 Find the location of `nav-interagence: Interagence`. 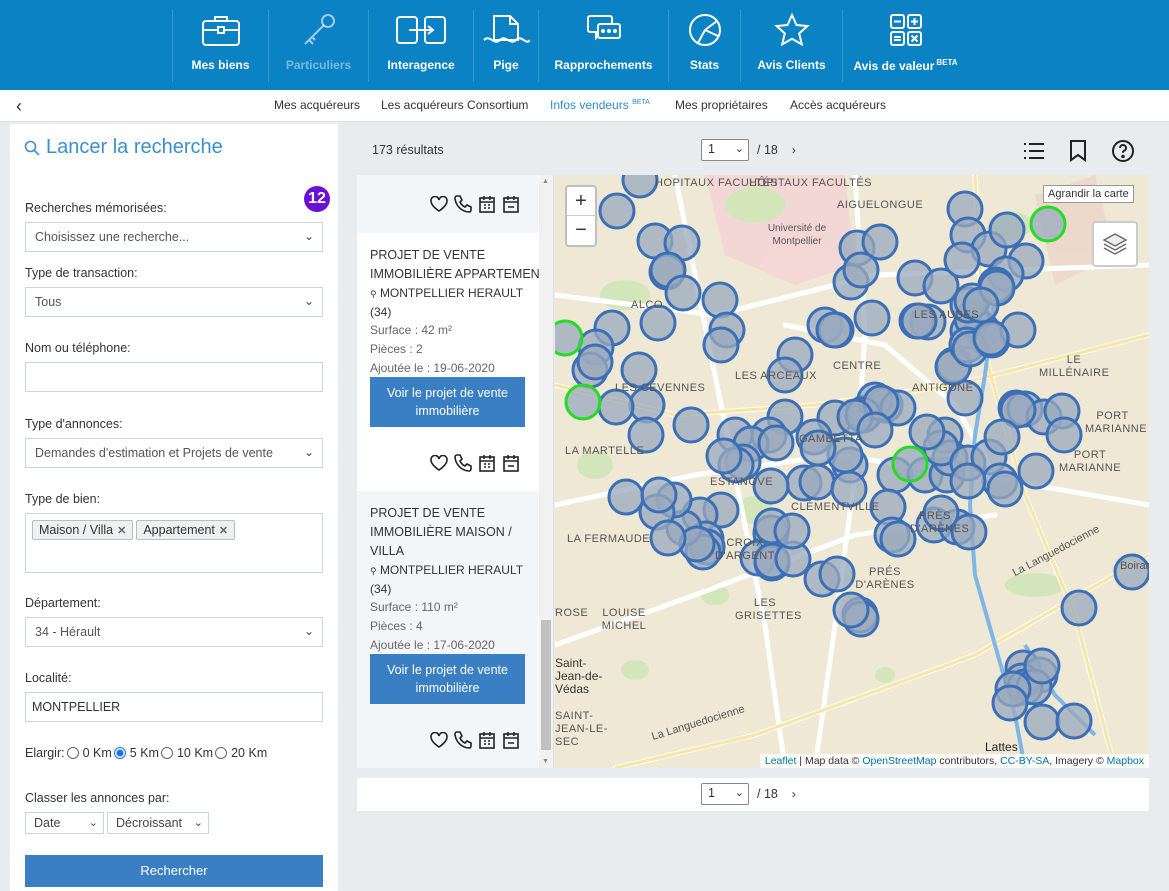

nav-interagence: Interagence is located at coordinates (421, 46).